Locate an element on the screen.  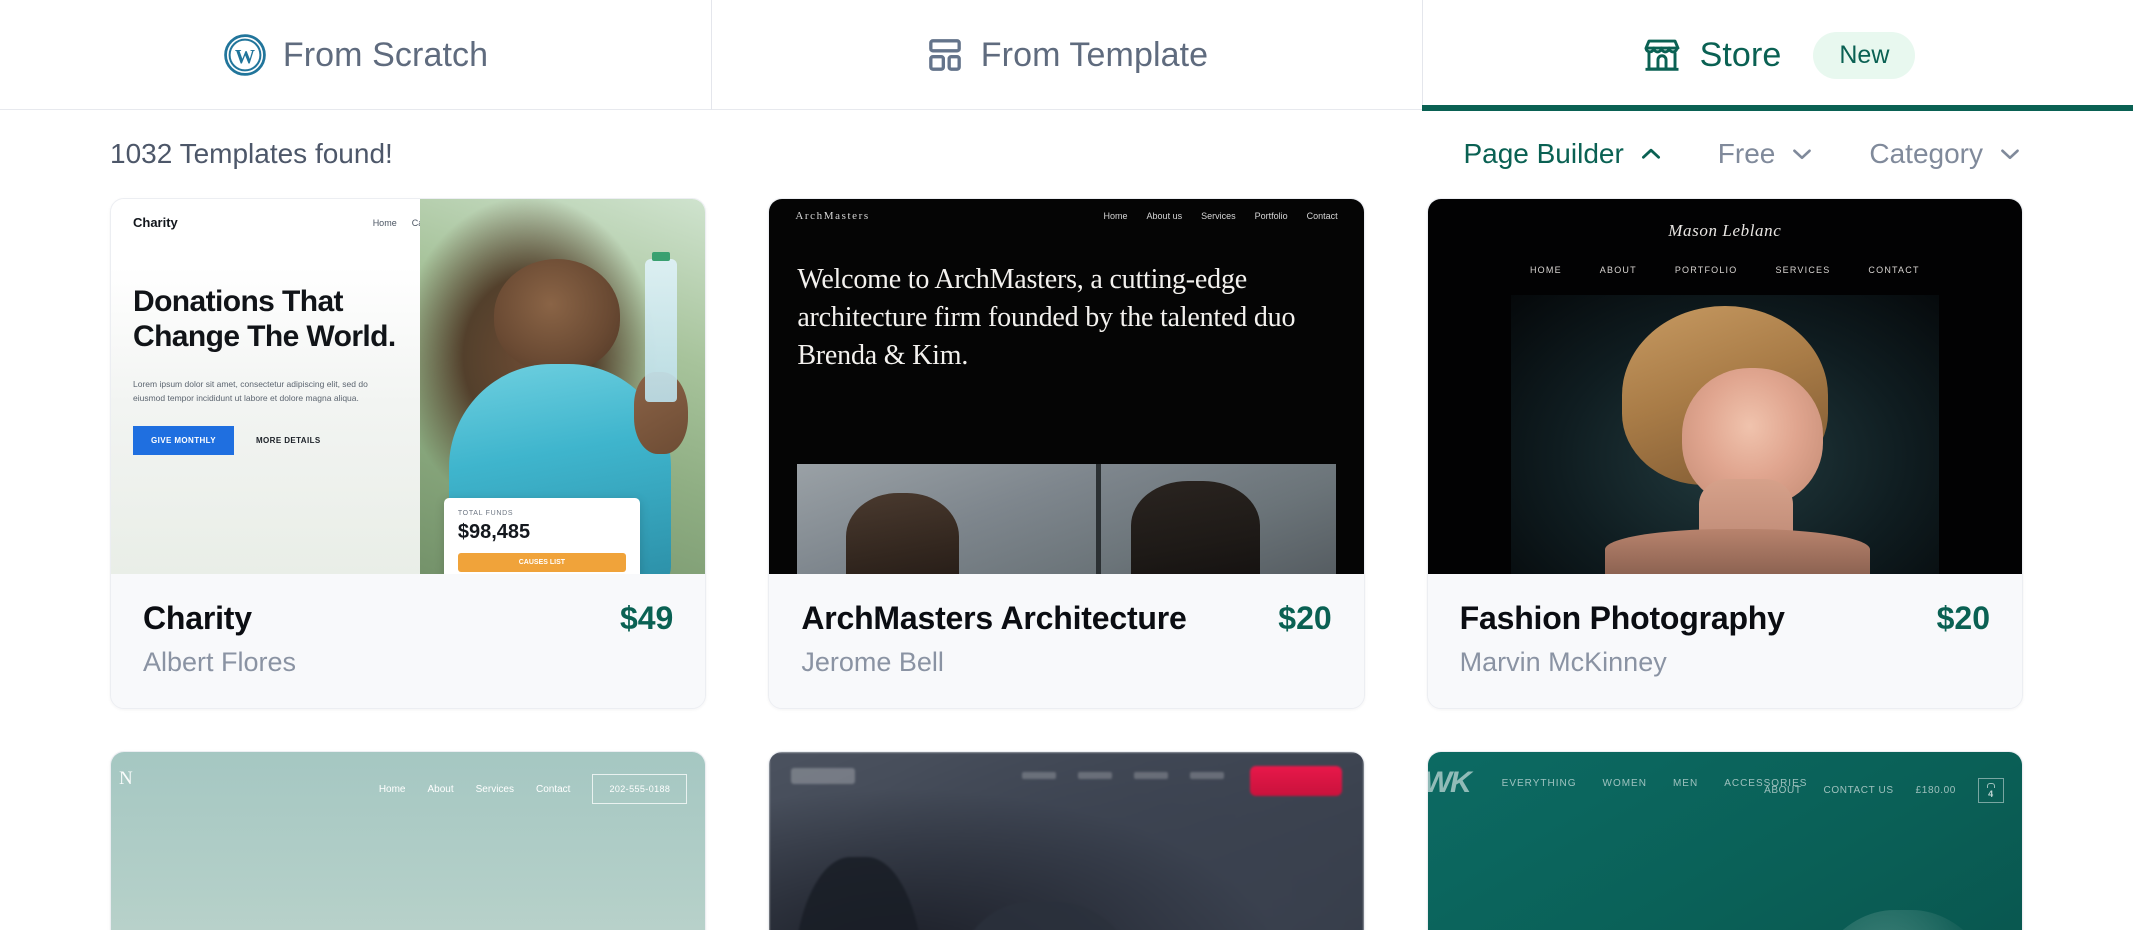
filter-label-free: Free is located at coordinates (1746, 153).